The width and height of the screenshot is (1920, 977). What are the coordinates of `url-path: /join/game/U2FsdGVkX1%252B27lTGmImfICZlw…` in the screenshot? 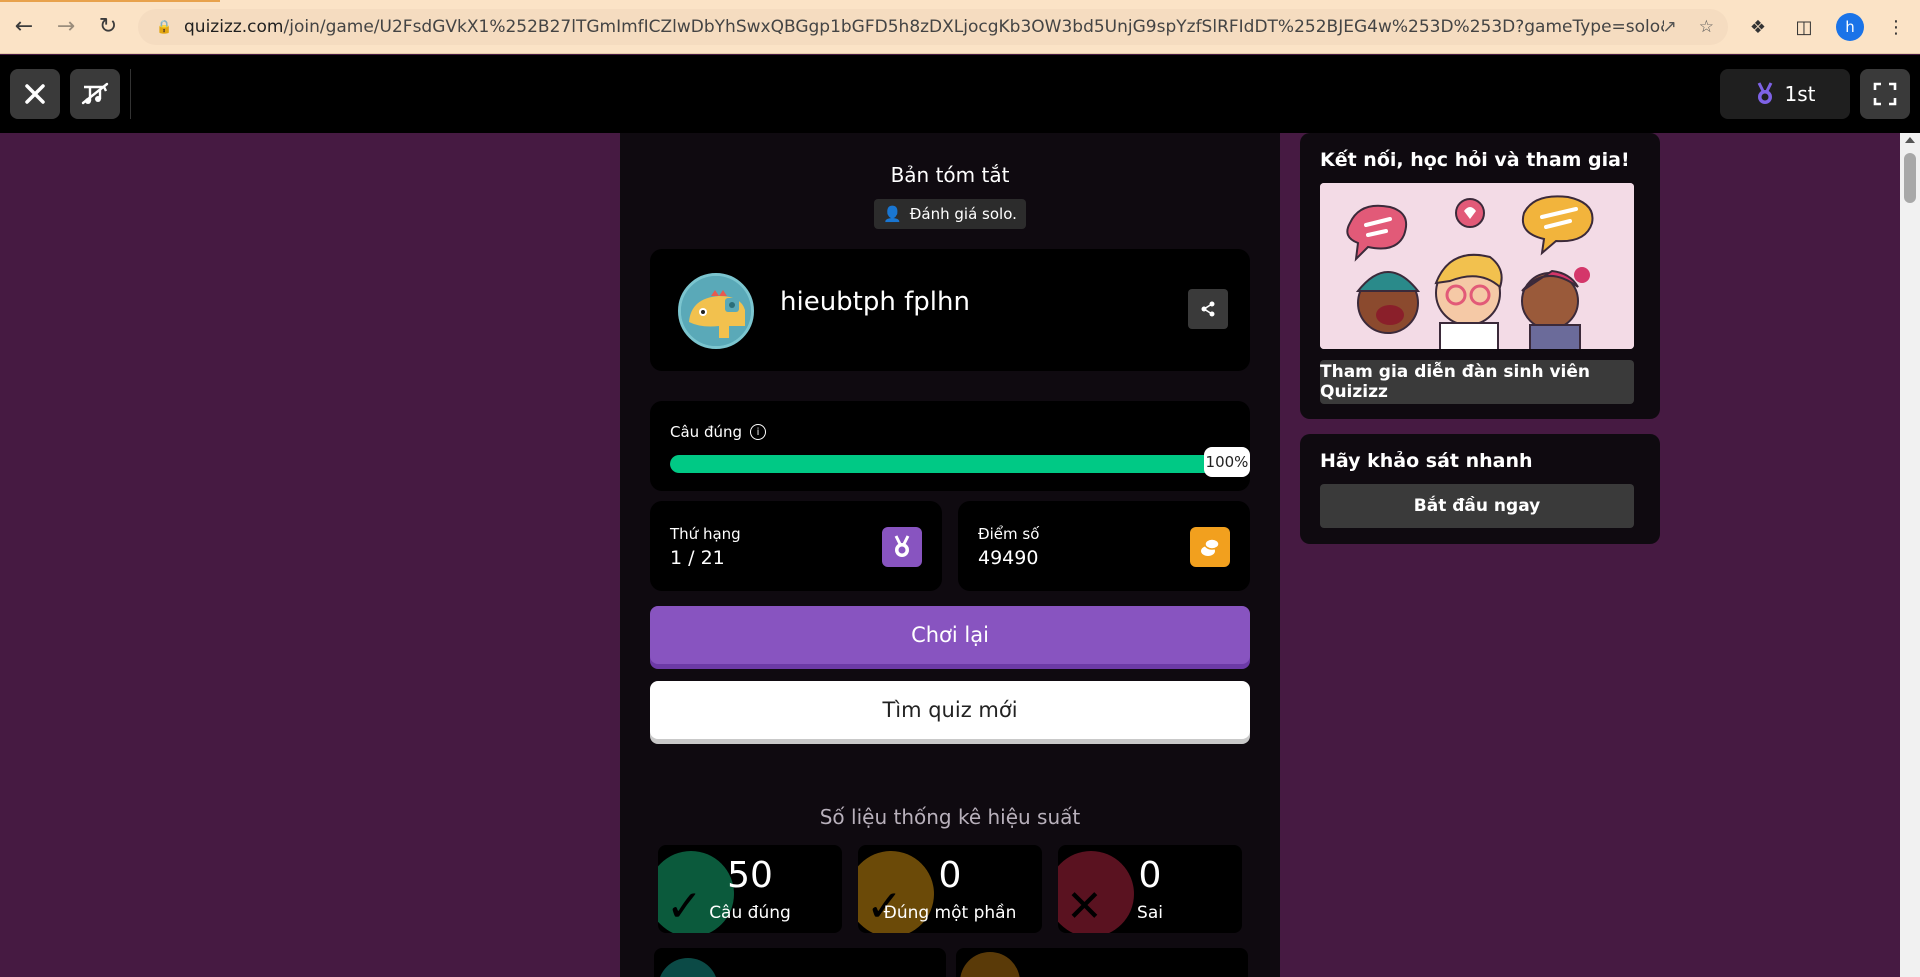 It's located at (974, 27).